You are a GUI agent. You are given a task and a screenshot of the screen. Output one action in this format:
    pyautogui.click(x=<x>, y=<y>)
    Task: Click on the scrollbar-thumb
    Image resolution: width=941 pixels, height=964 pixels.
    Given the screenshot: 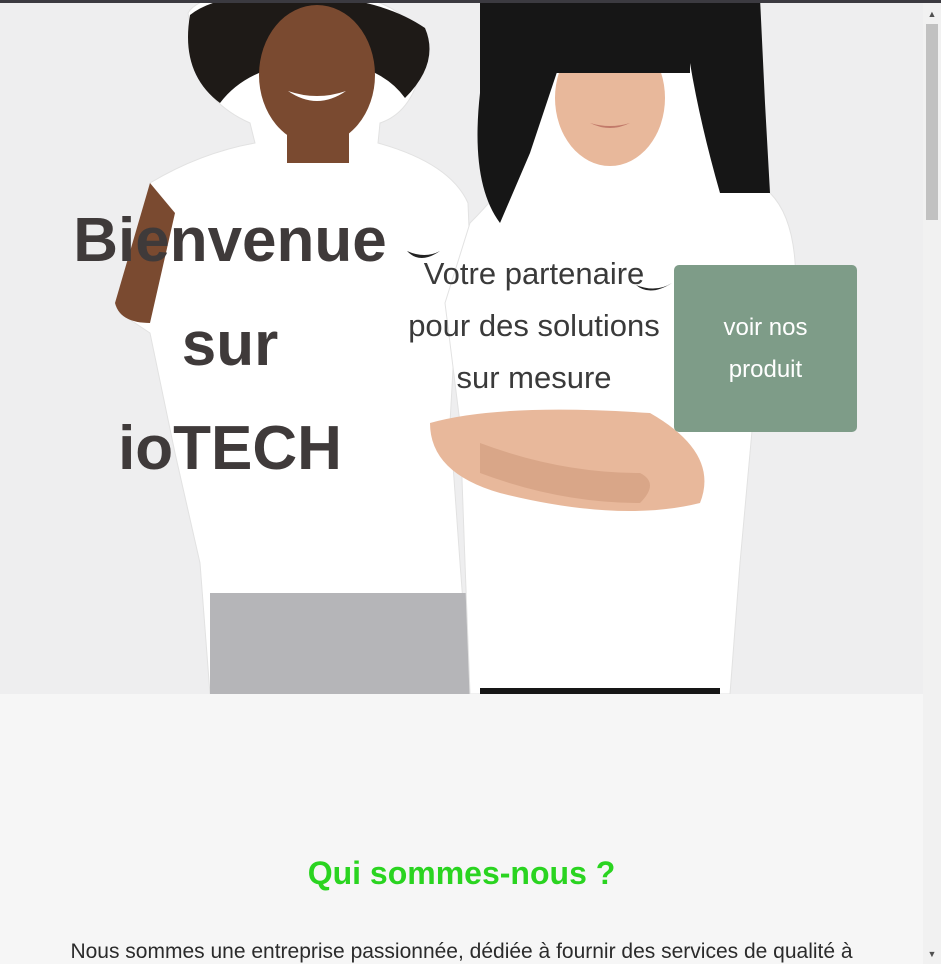 What is the action you would take?
    pyautogui.click(x=932, y=122)
    